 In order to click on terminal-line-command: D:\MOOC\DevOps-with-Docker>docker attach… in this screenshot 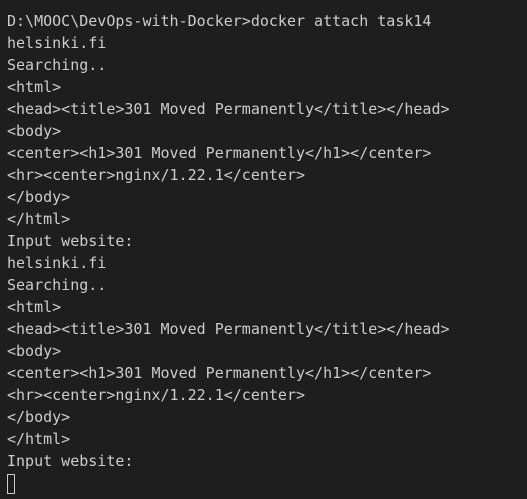, I will do `click(219, 21)`.